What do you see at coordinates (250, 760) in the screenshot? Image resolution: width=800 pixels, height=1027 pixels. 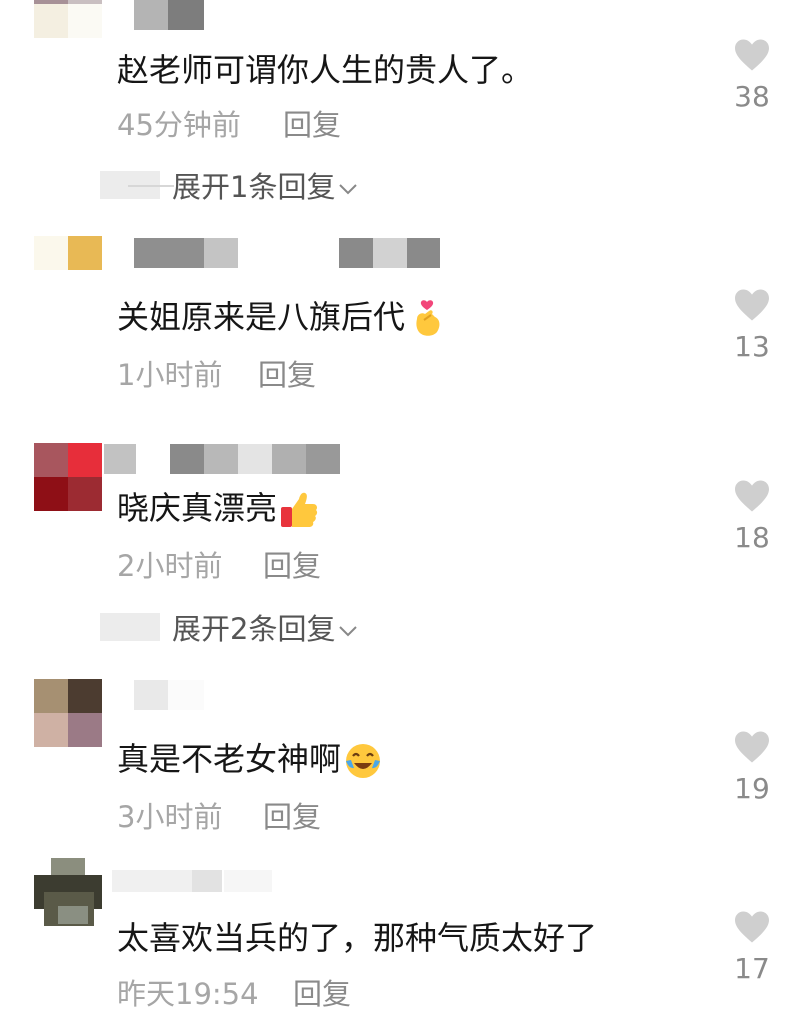 I see `comment-text: 真是不老女神啊` at bounding box center [250, 760].